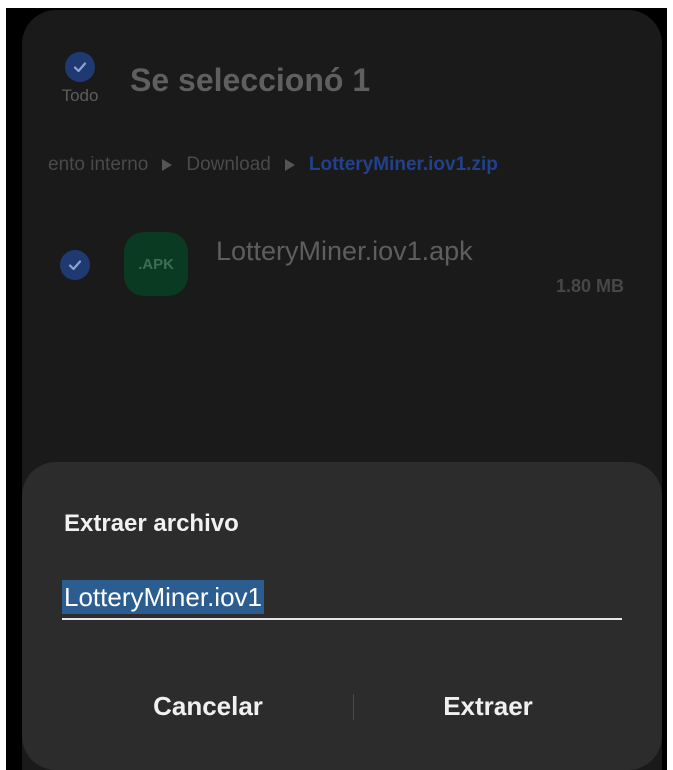 This screenshot has width=673, height=770. I want to click on extract-button: Extraer, so click(488, 706).